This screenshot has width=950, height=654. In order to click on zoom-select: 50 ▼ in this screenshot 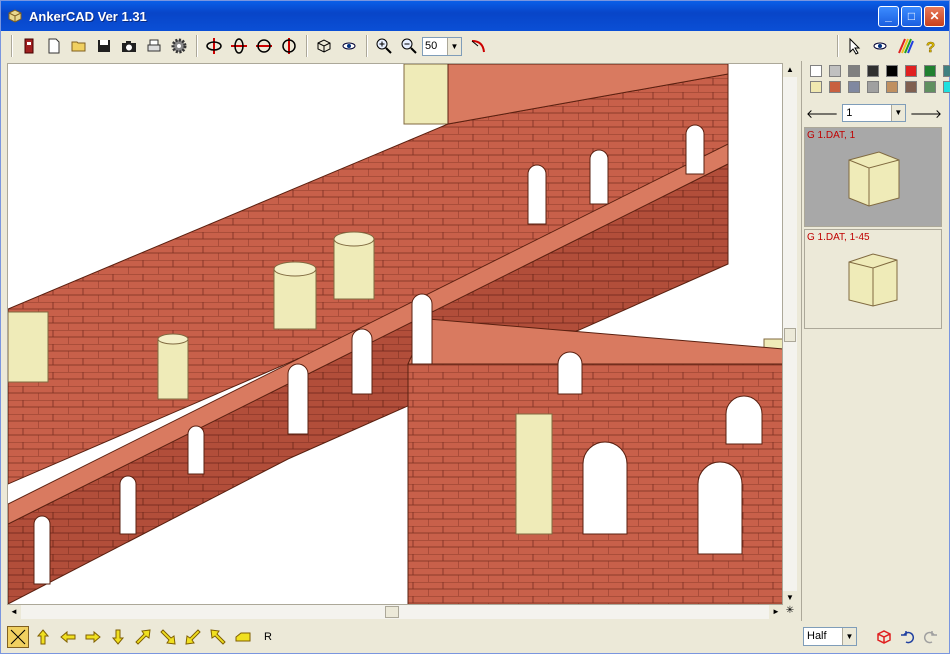, I will do `click(442, 46)`.